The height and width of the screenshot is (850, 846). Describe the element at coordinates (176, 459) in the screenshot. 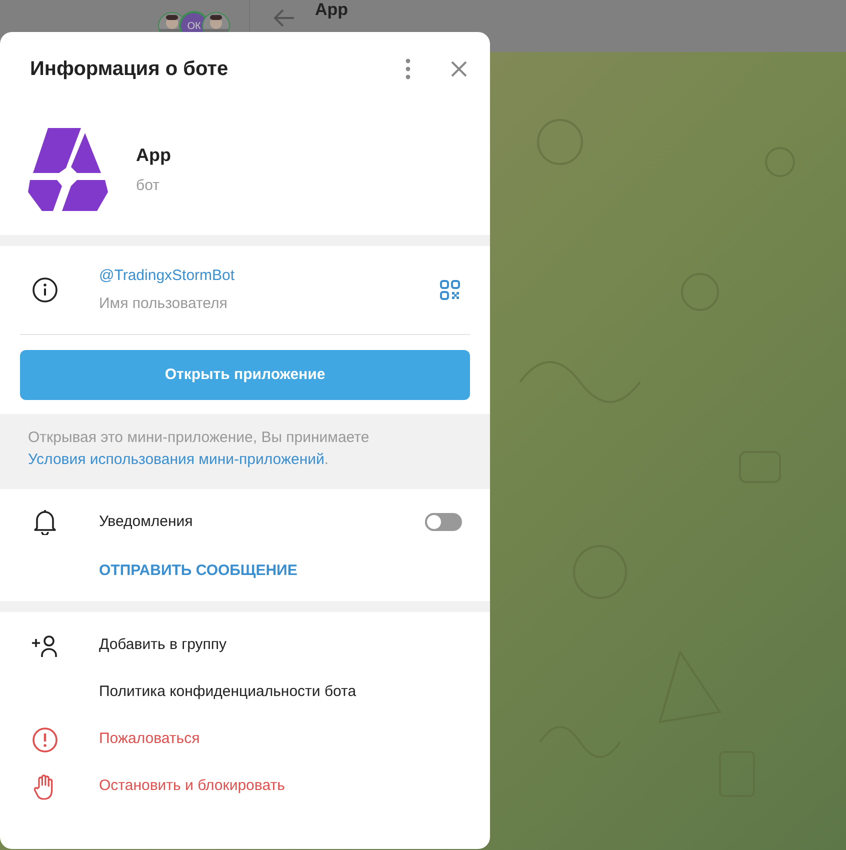

I see `terms-link: Условия использования мини-приложений` at that location.